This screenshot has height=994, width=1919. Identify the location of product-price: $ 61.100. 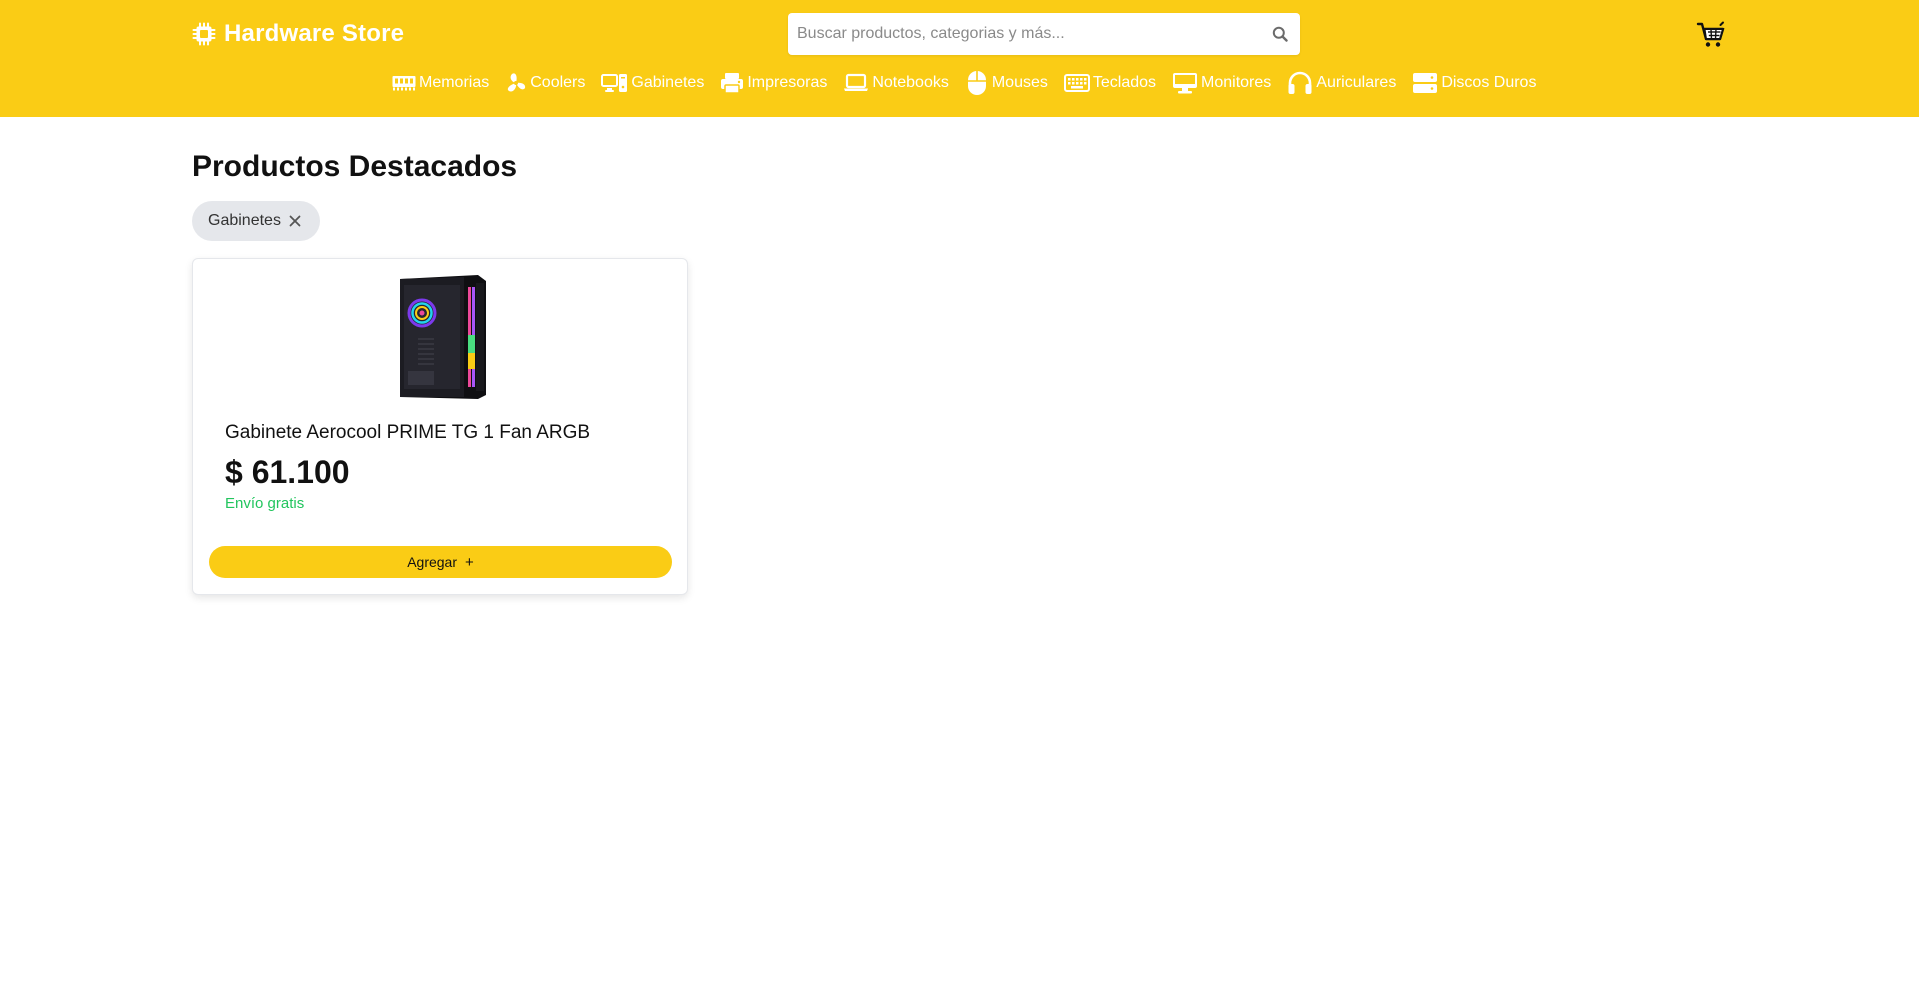
(287, 472).